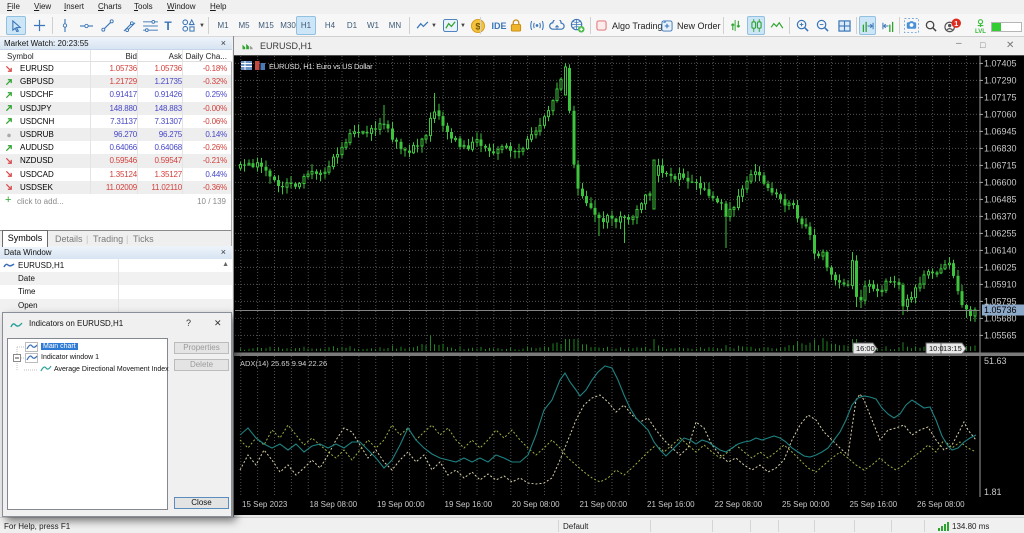 The width and height of the screenshot is (1024, 533). Describe the element at coordinates (936, 348) in the screenshot. I see `svg-text: 10:0` at that location.